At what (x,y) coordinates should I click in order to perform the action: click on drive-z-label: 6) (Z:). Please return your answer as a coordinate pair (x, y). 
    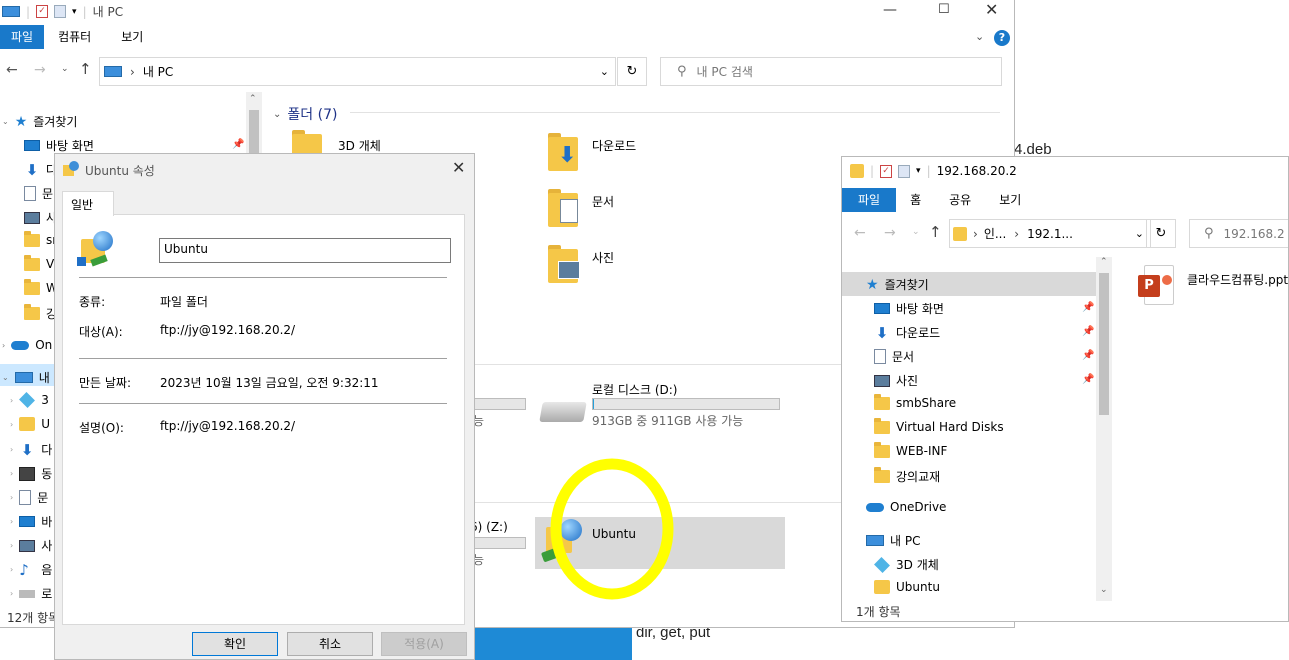
    Looking at the image, I should click on (489, 527).